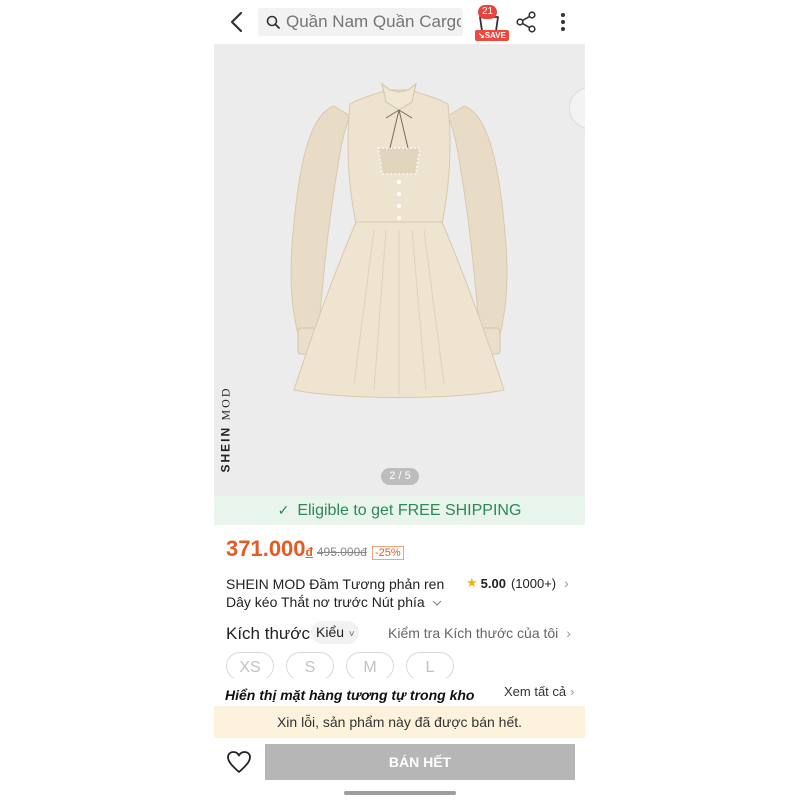 This screenshot has width=800, height=800. Describe the element at coordinates (430, 666) in the screenshot. I see `size-option-l: L` at that location.